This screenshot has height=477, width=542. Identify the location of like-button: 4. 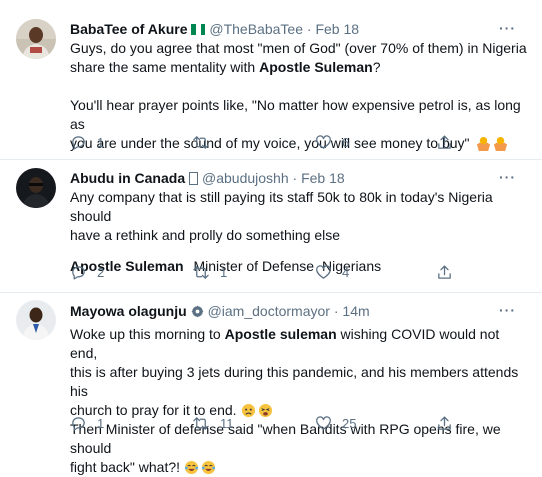
(332, 272).